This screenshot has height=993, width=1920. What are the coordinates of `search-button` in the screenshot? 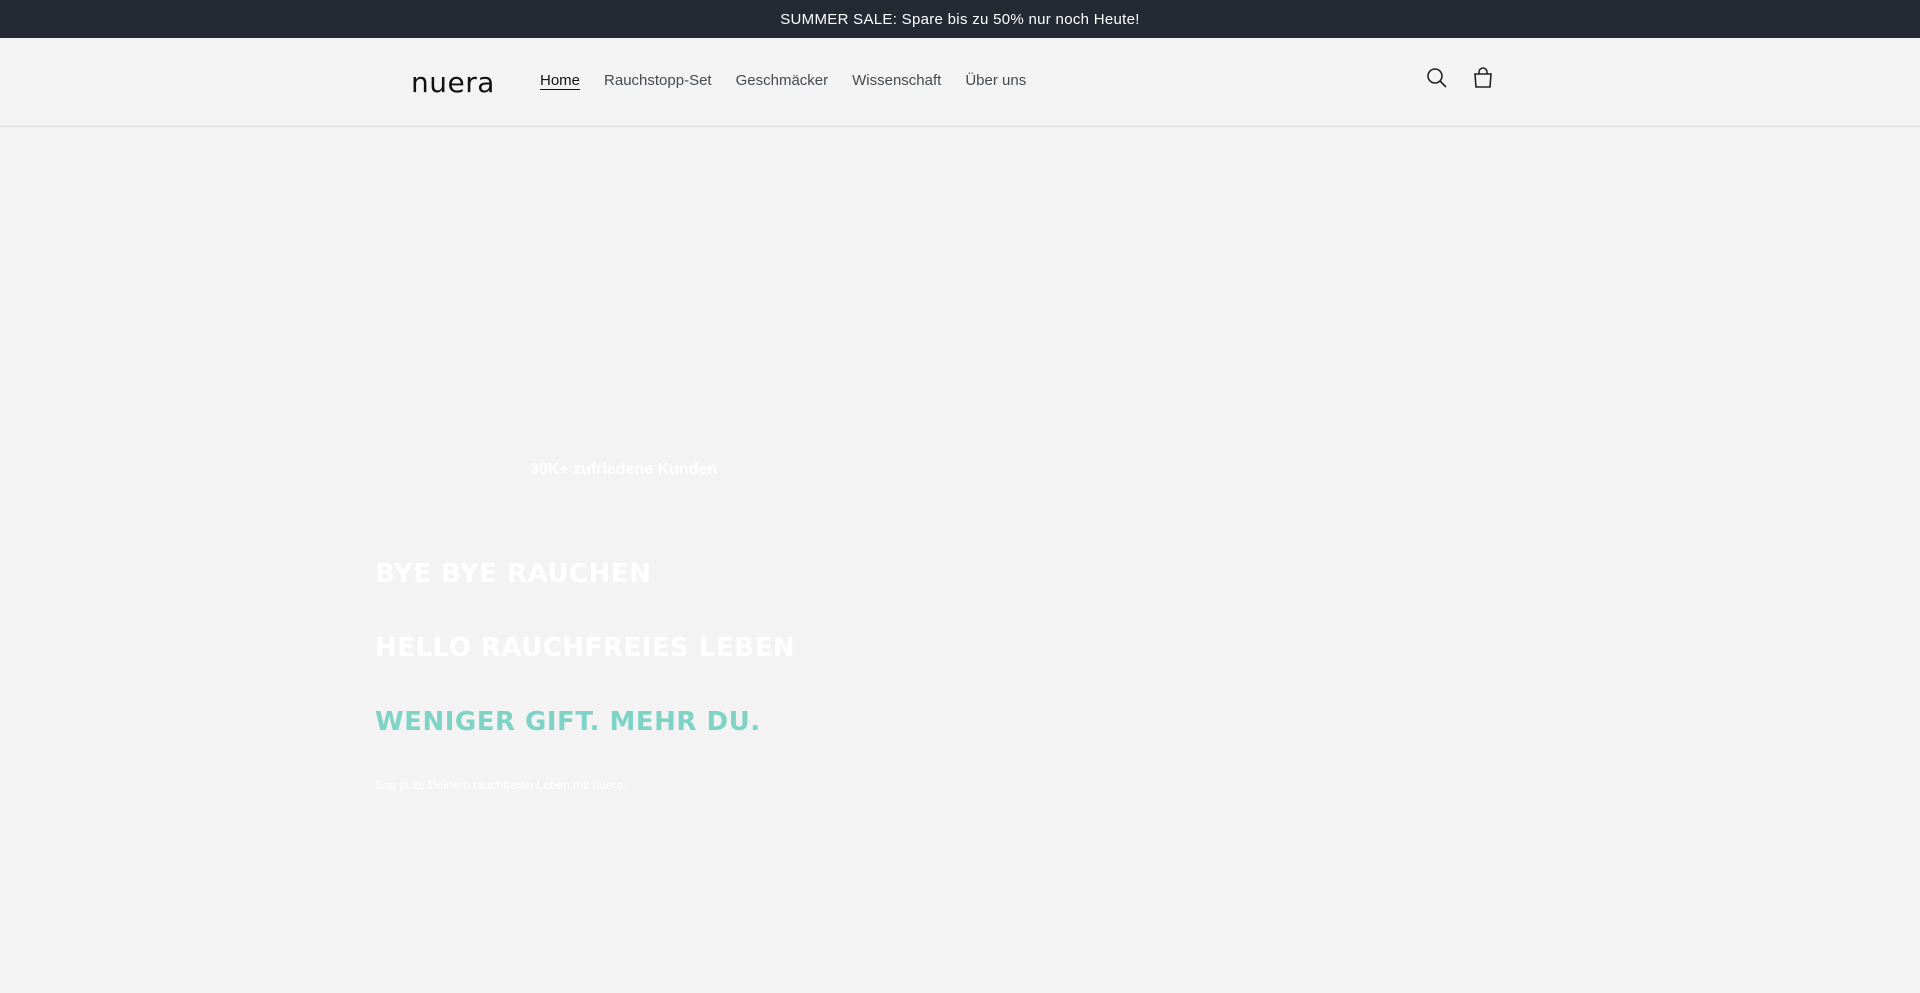 It's located at (1437, 78).